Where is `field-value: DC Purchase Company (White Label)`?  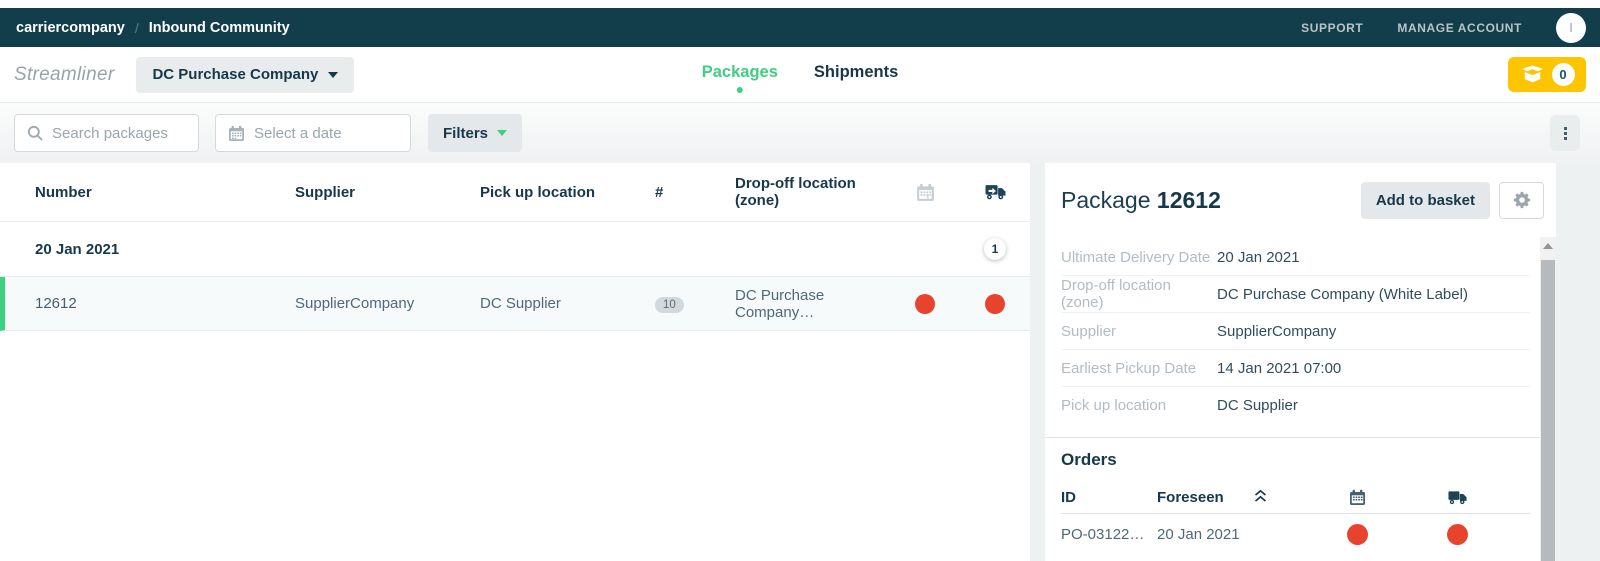
field-value: DC Purchase Company (White Label) is located at coordinates (1342, 294).